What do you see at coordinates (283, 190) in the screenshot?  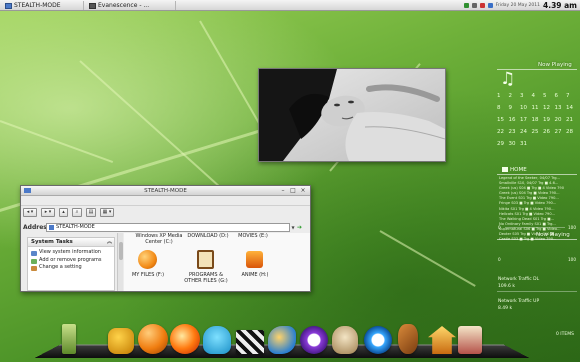 I see `minimize-icon: –` at bounding box center [283, 190].